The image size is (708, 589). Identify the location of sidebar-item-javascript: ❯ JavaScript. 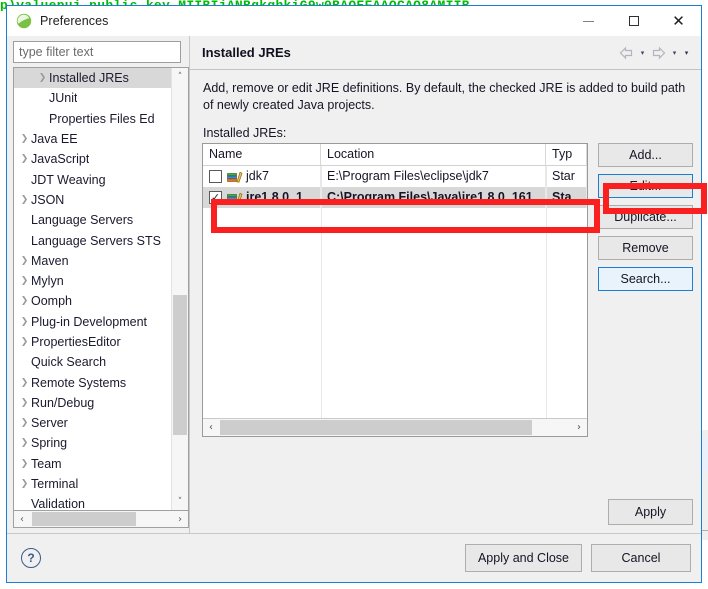
(92, 159).